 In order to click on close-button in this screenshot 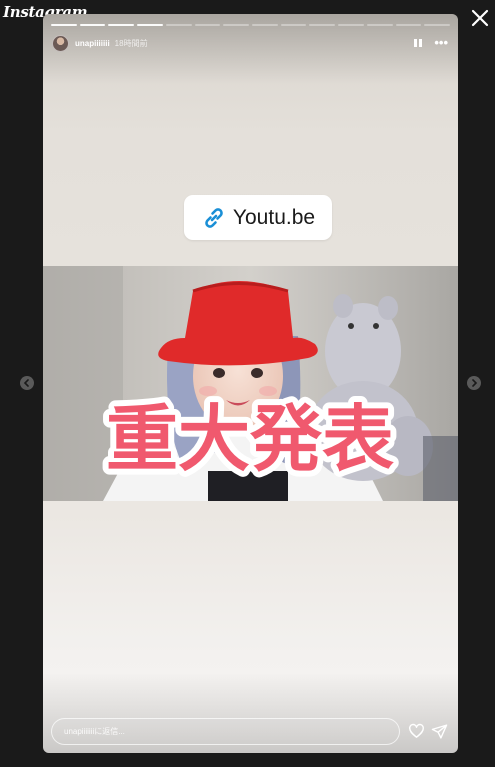, I will do `click(480, 18)`.